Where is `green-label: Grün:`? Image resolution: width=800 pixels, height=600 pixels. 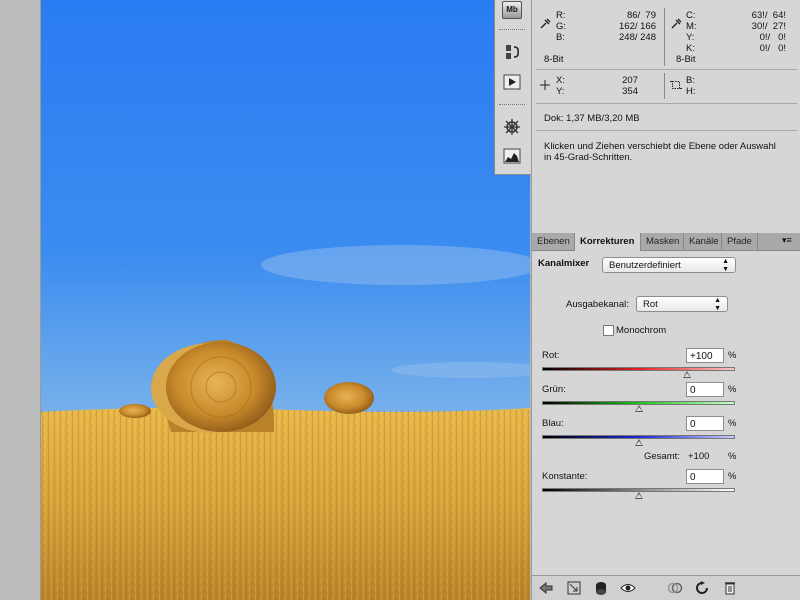 green-label: Grün: is located at coordinates (554, 389).